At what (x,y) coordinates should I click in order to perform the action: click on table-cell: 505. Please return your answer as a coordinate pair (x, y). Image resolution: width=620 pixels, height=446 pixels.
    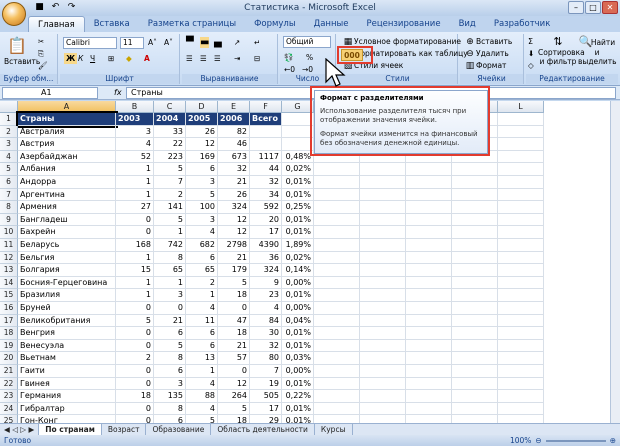
    Looking at the image, I should click on (266, 396).